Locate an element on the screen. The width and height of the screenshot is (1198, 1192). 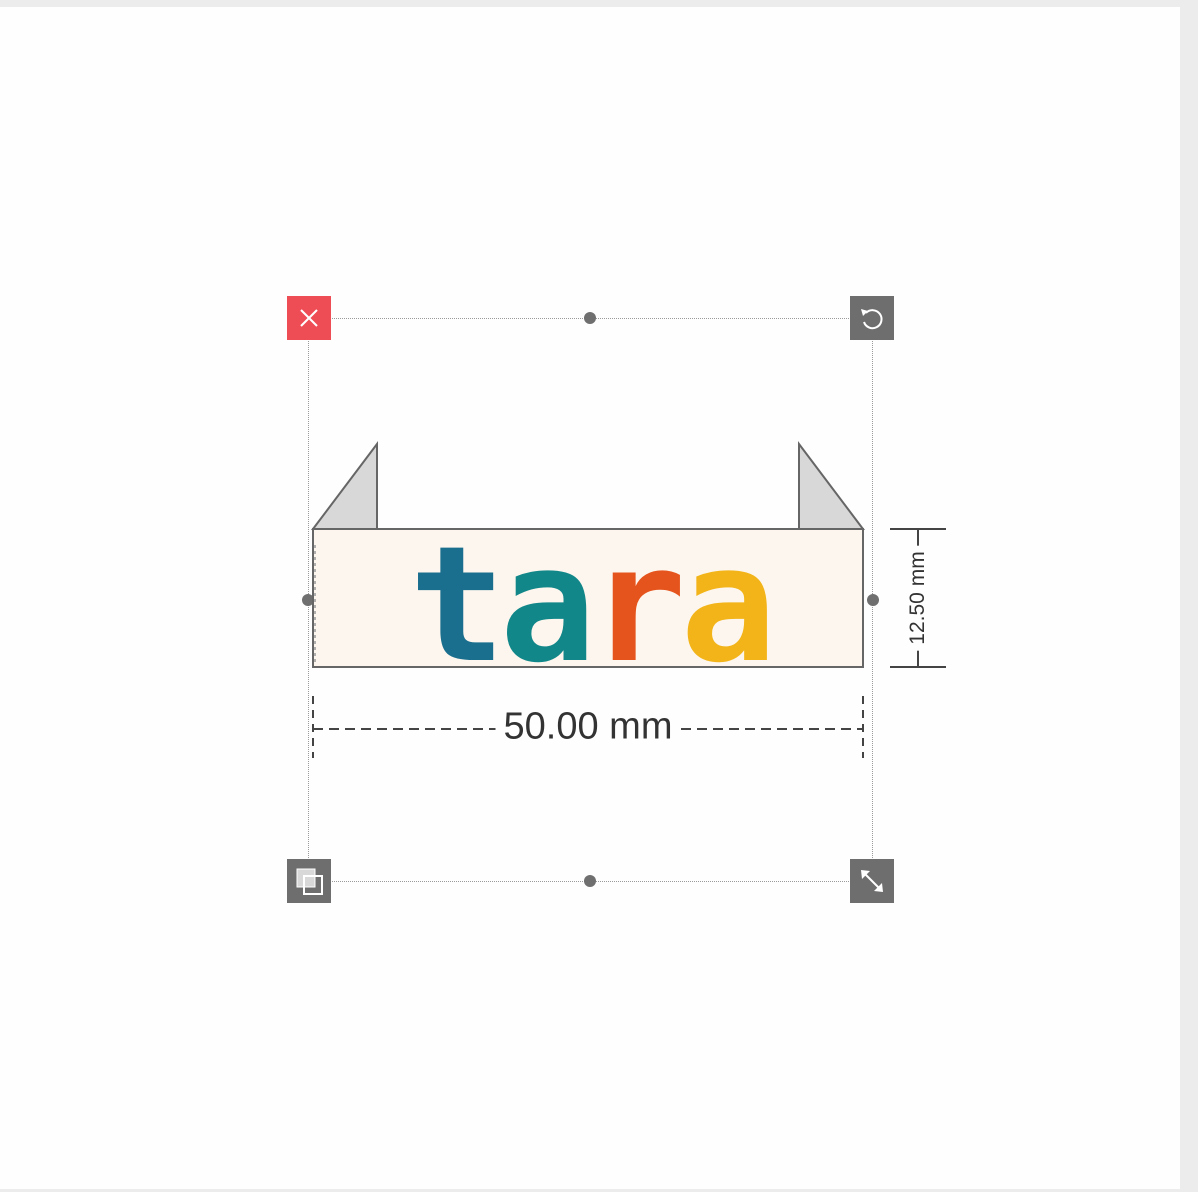
height-dimension: 12.50 mm is located at coordinates (918, 598).